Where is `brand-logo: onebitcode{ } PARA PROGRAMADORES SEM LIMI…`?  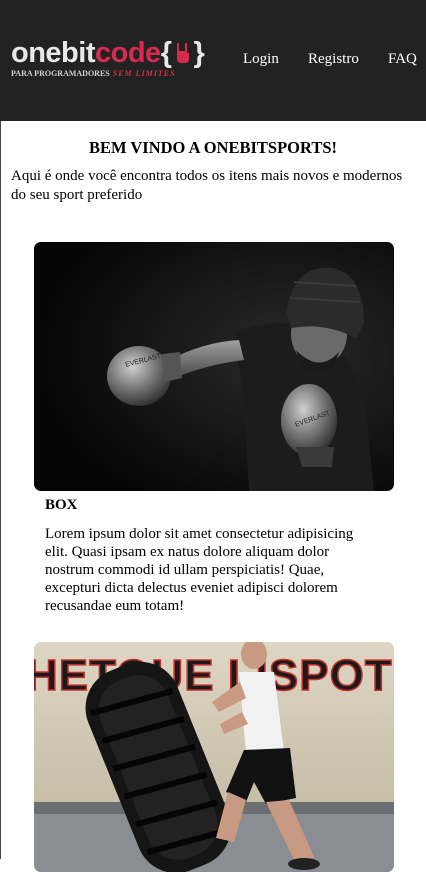
brand-logo: onebitcode{ } PARA PROGRAMADORES SEM LIMI… is located at coordinates (108, 57).